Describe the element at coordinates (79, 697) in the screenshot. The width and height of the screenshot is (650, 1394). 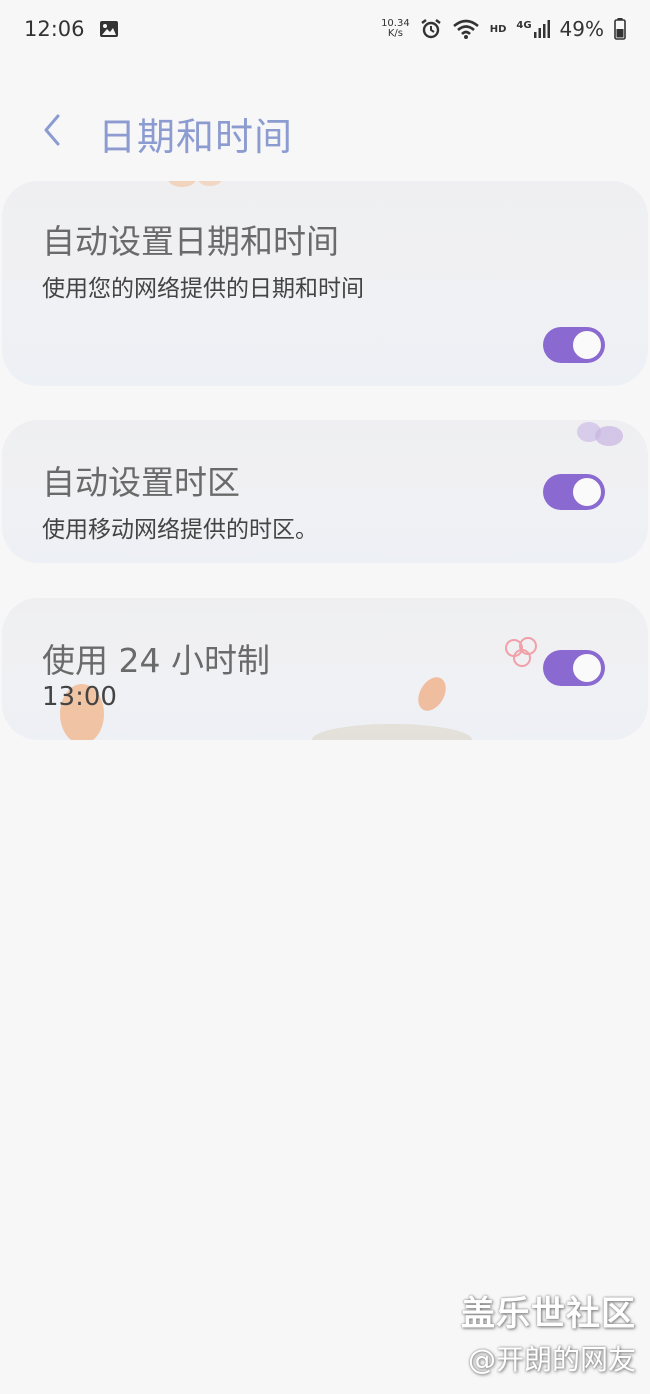
I see `setting-subtitle: 13:00` at that location.